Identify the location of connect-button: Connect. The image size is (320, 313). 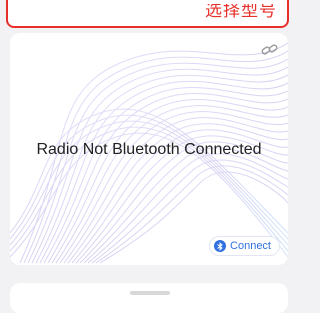
(244, 246).